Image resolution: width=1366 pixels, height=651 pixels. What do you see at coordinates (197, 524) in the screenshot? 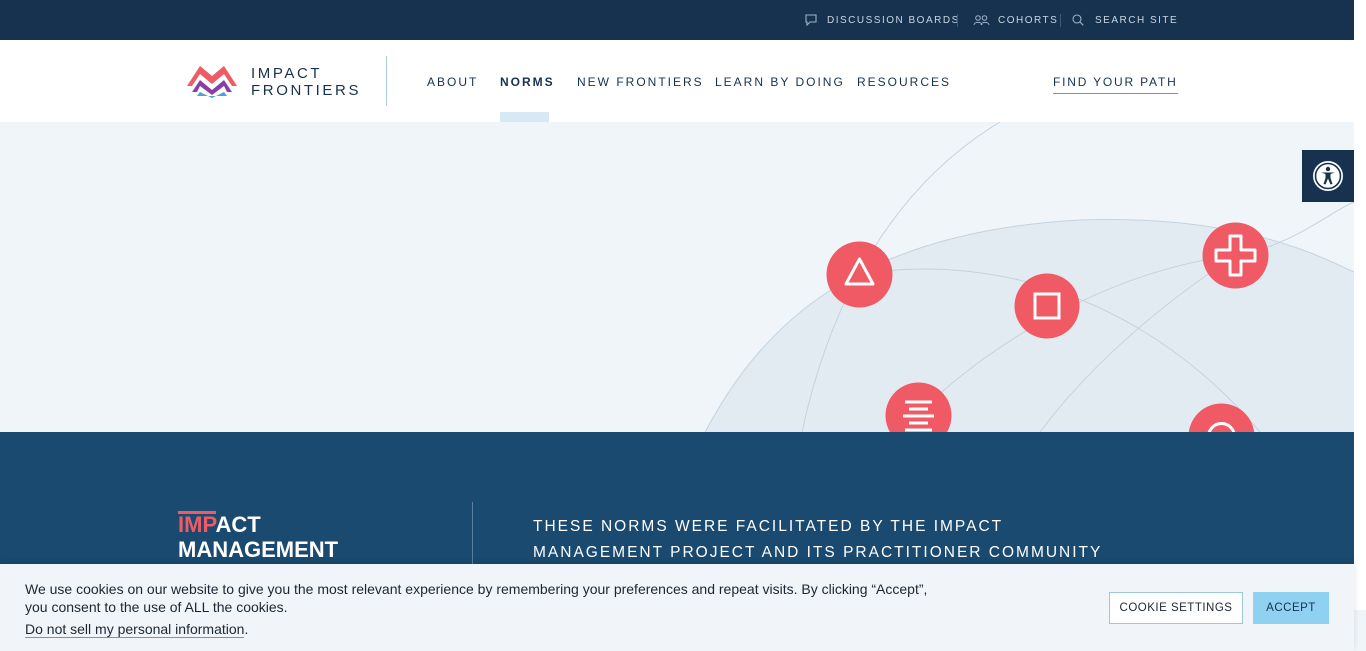
I see `logo-red-part: IMP` at bounding box center [197, 524].